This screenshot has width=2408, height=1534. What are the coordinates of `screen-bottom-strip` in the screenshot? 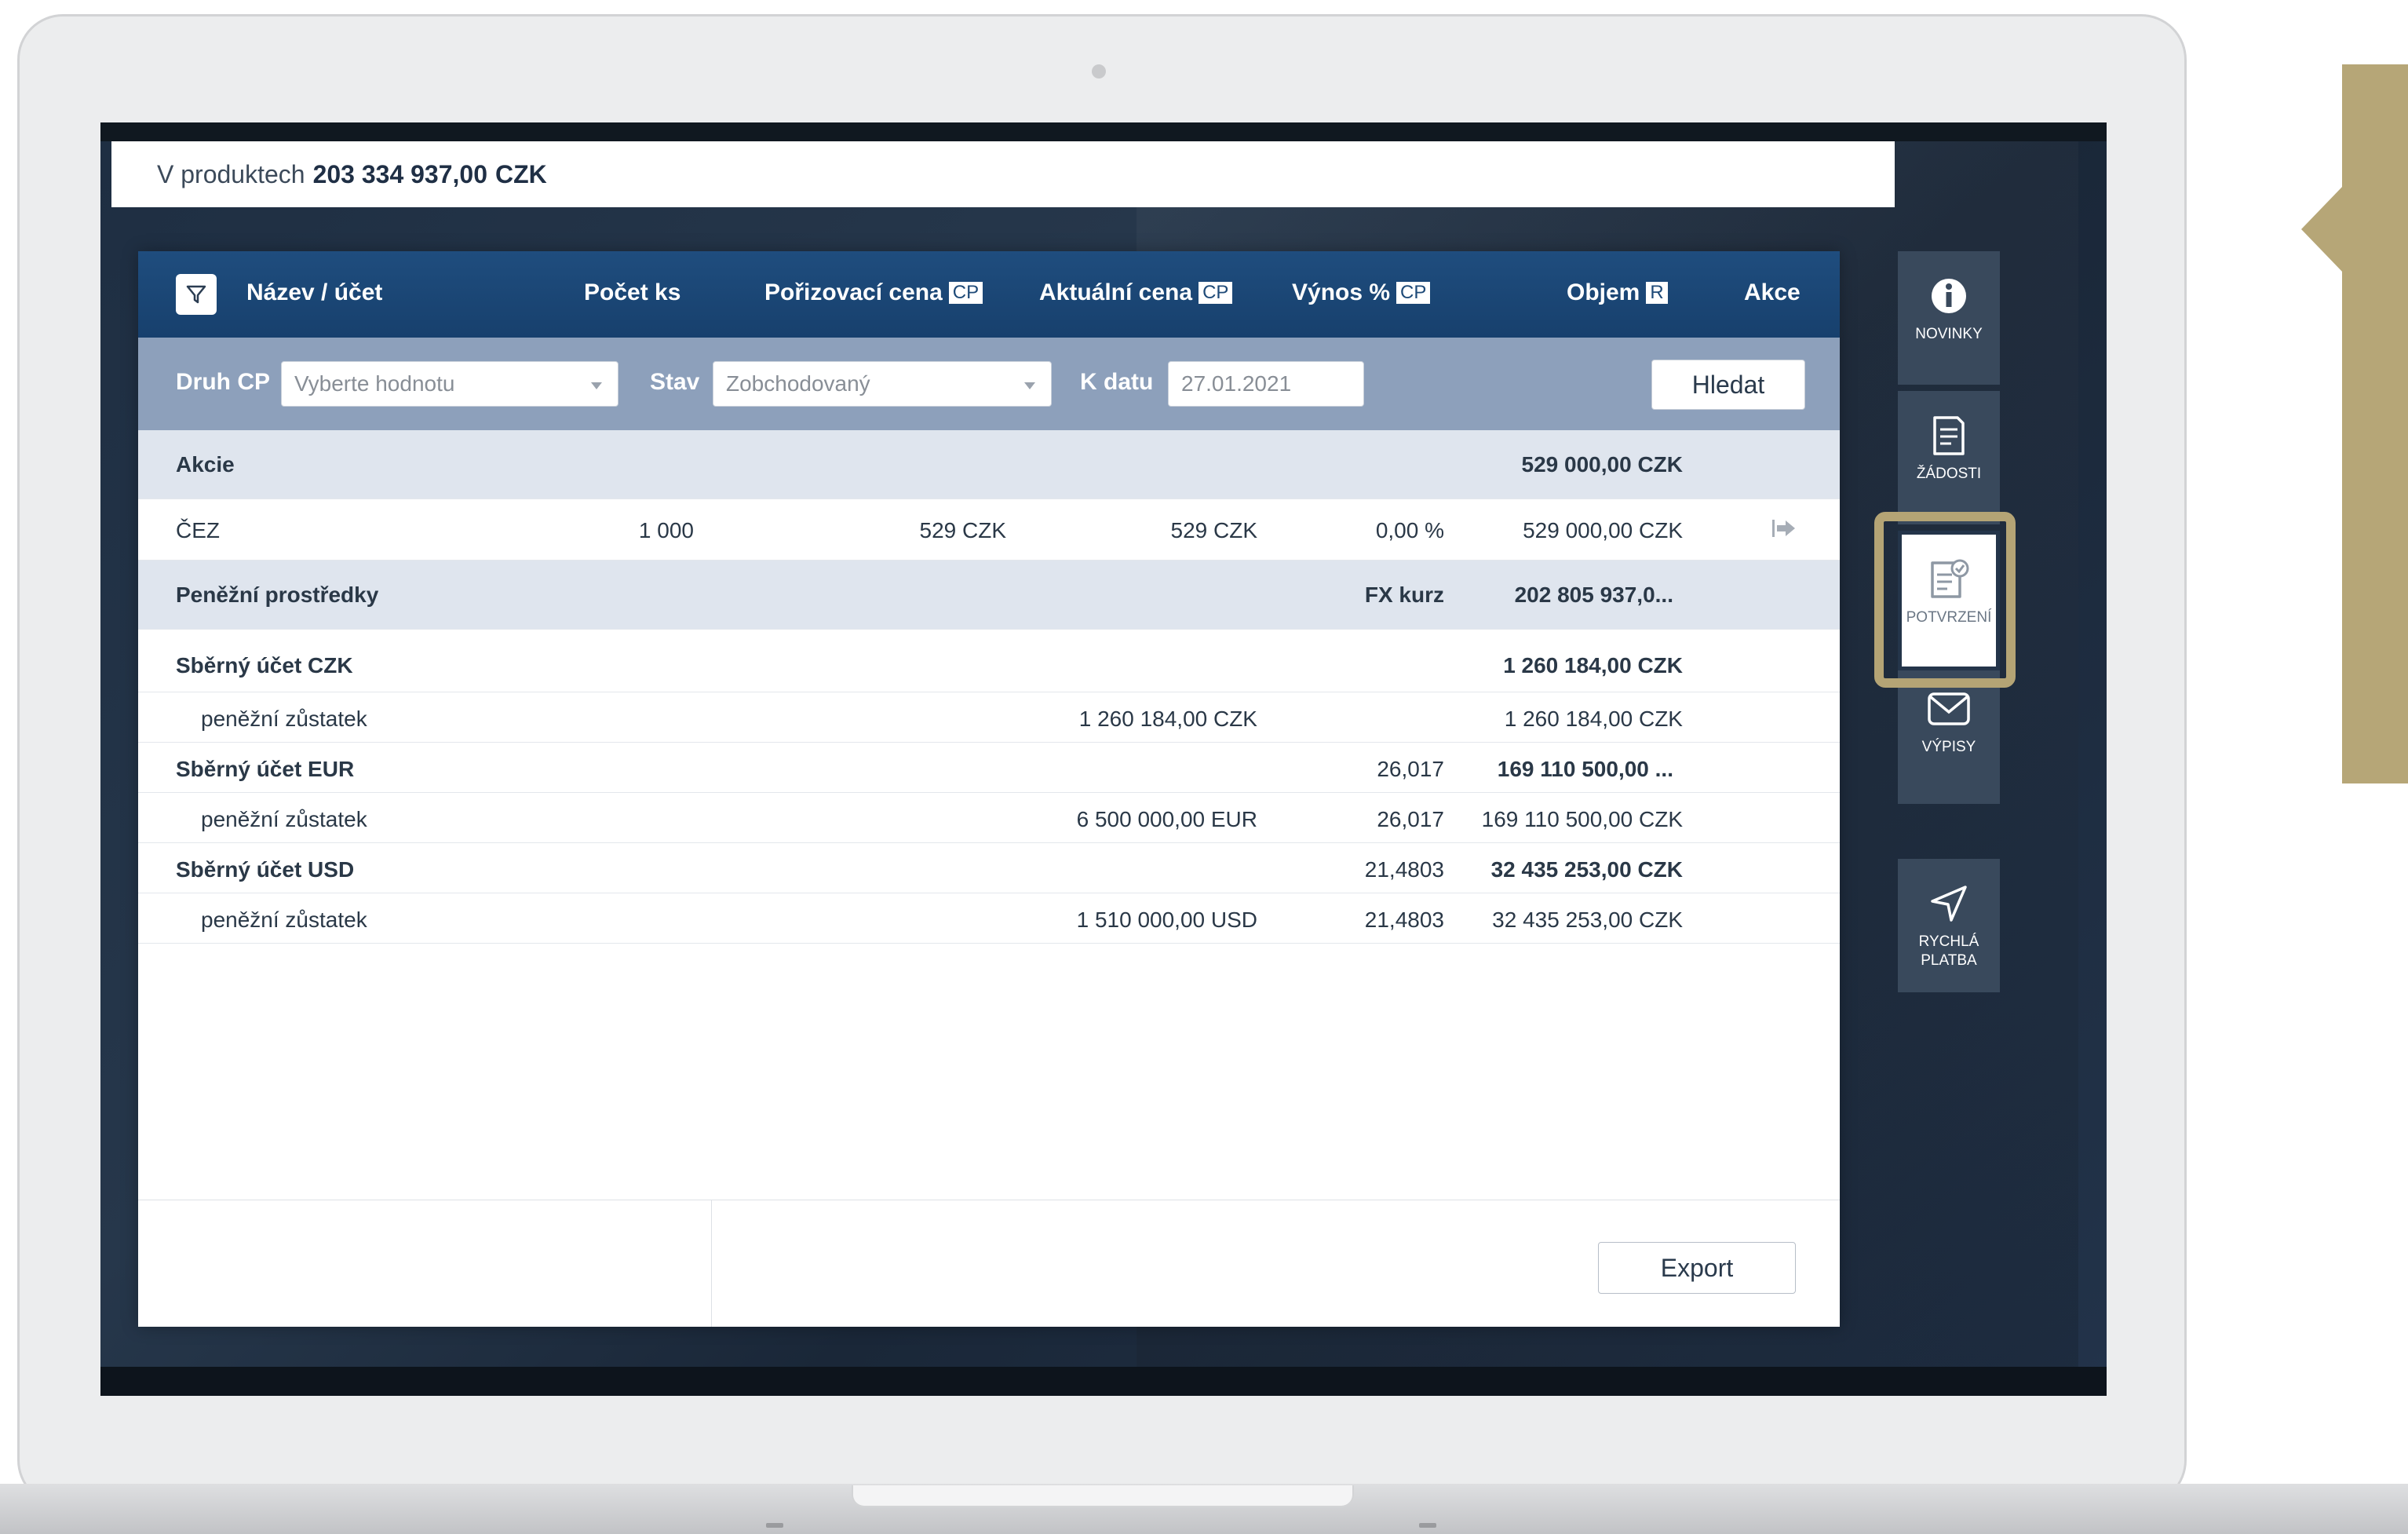 It's located at (1103, 1381).